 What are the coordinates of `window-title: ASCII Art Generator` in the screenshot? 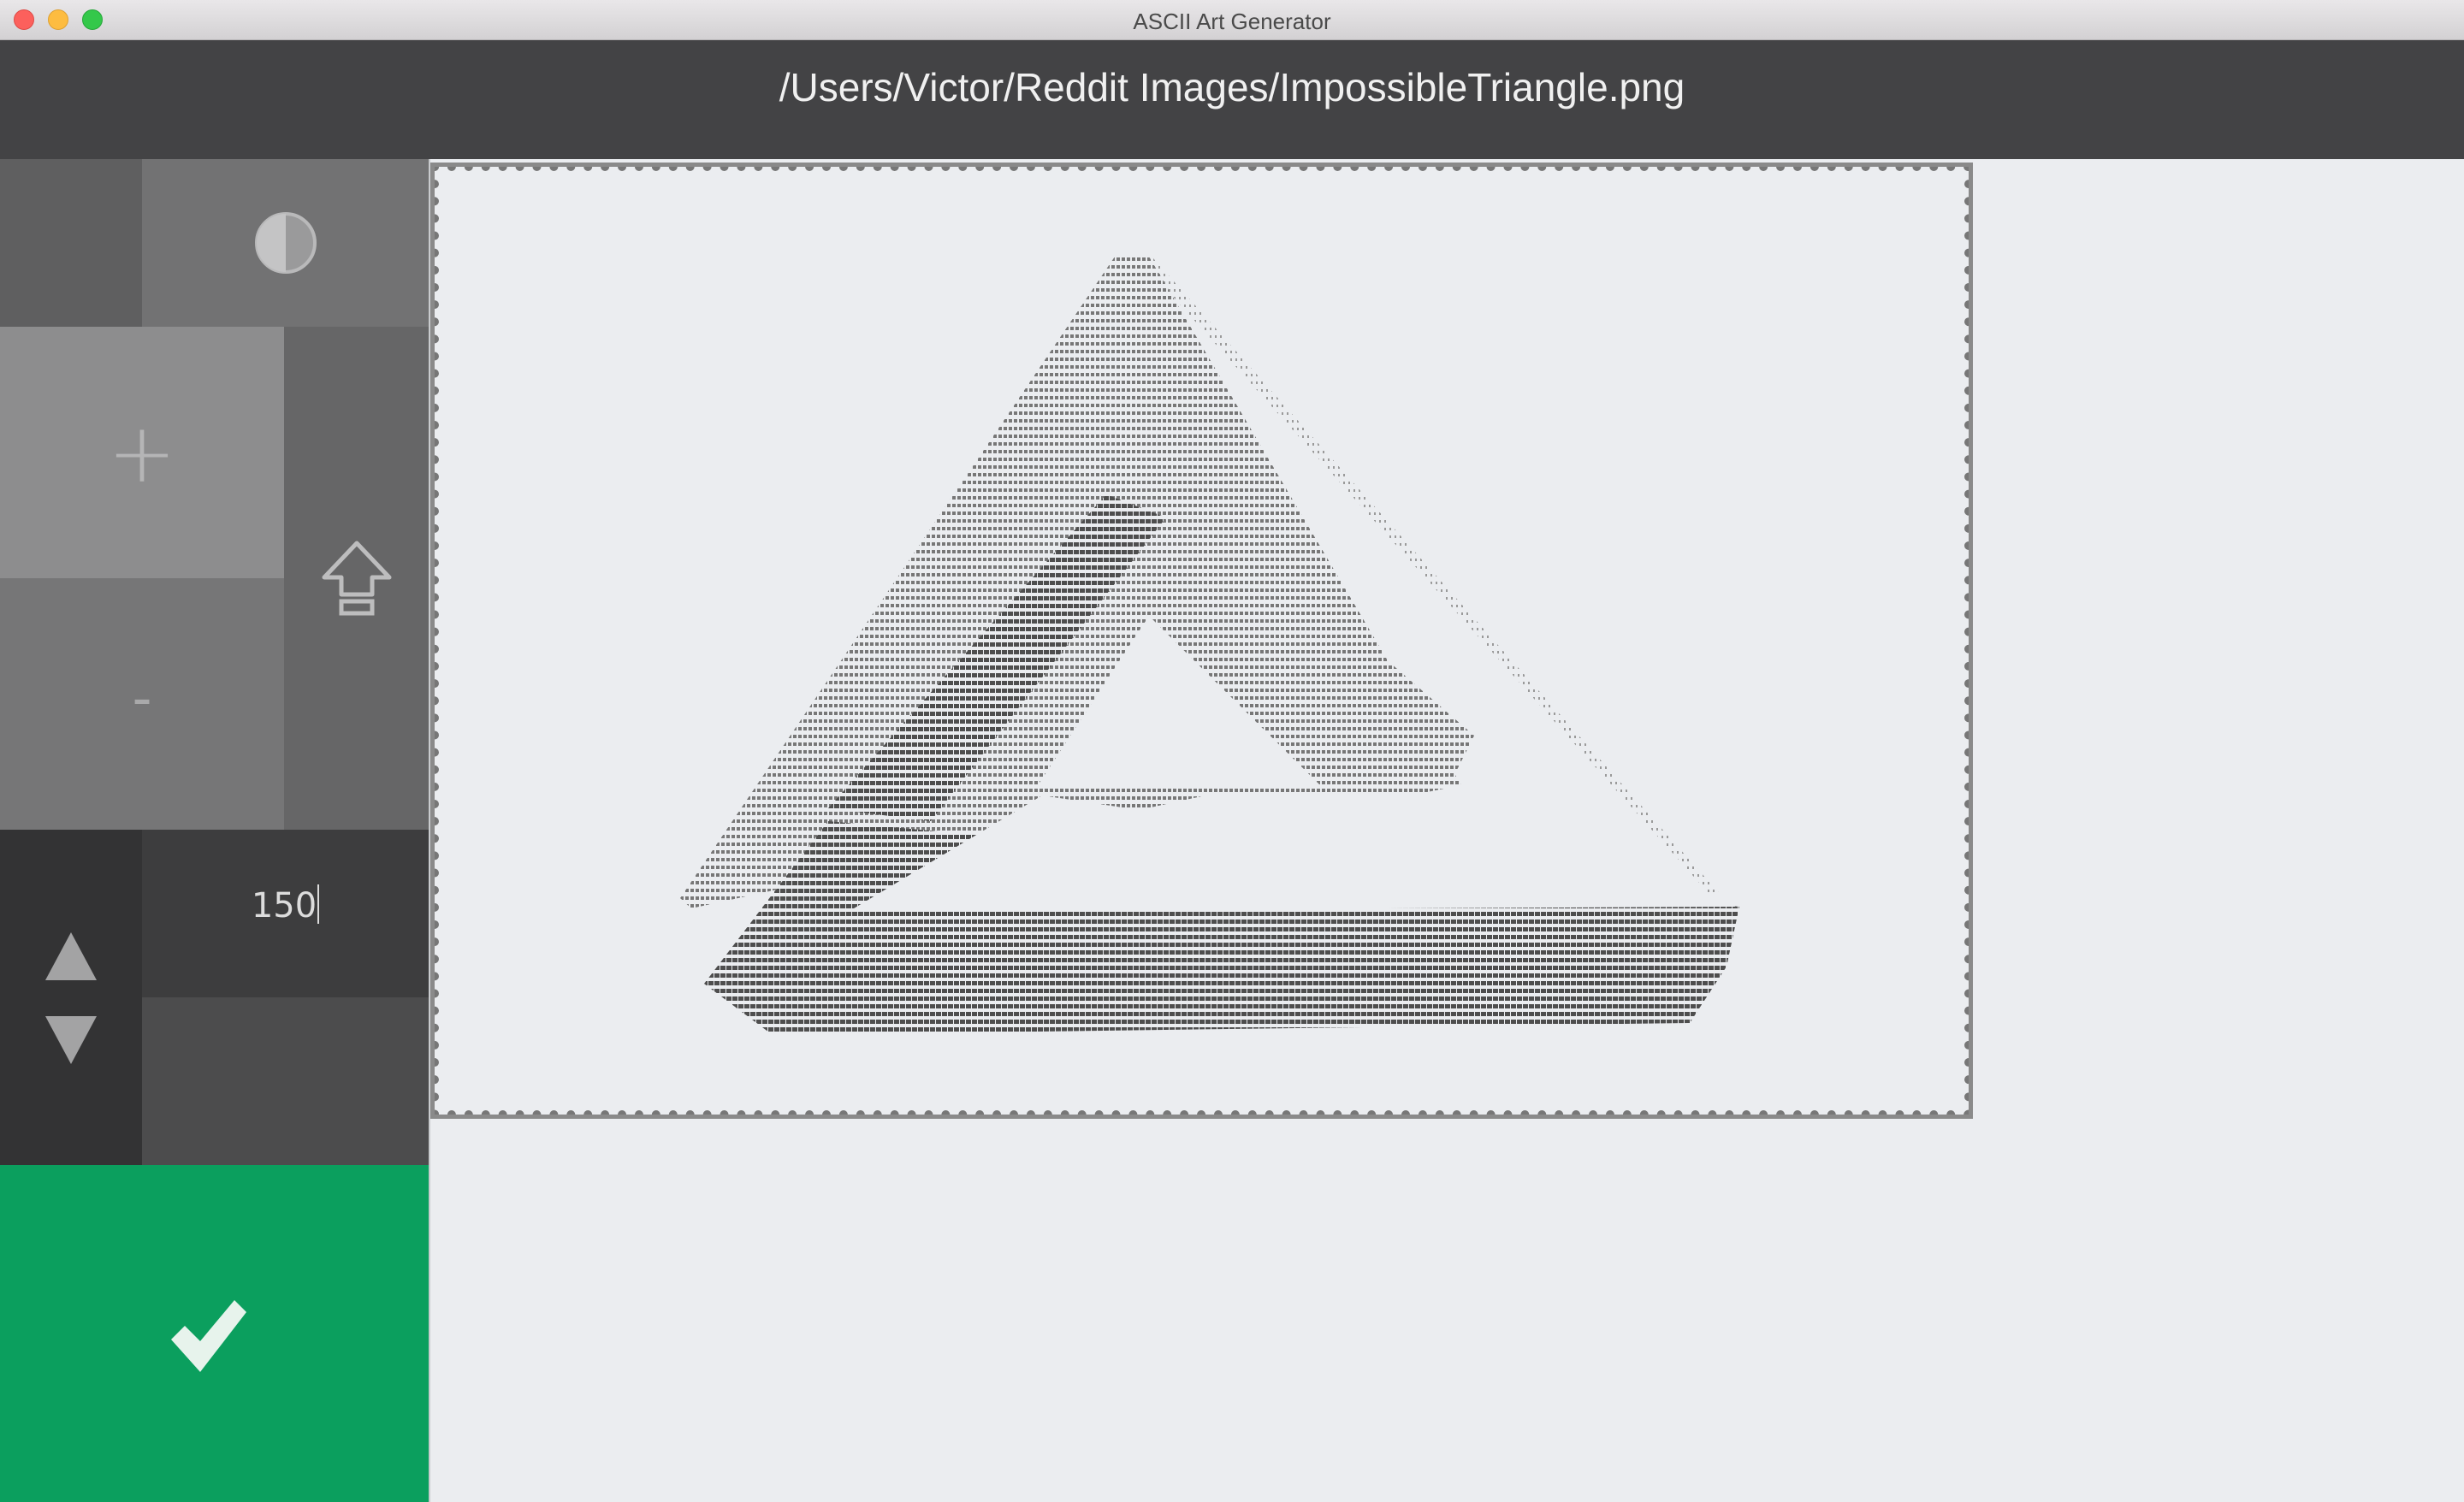 It's located at (1232, 21).